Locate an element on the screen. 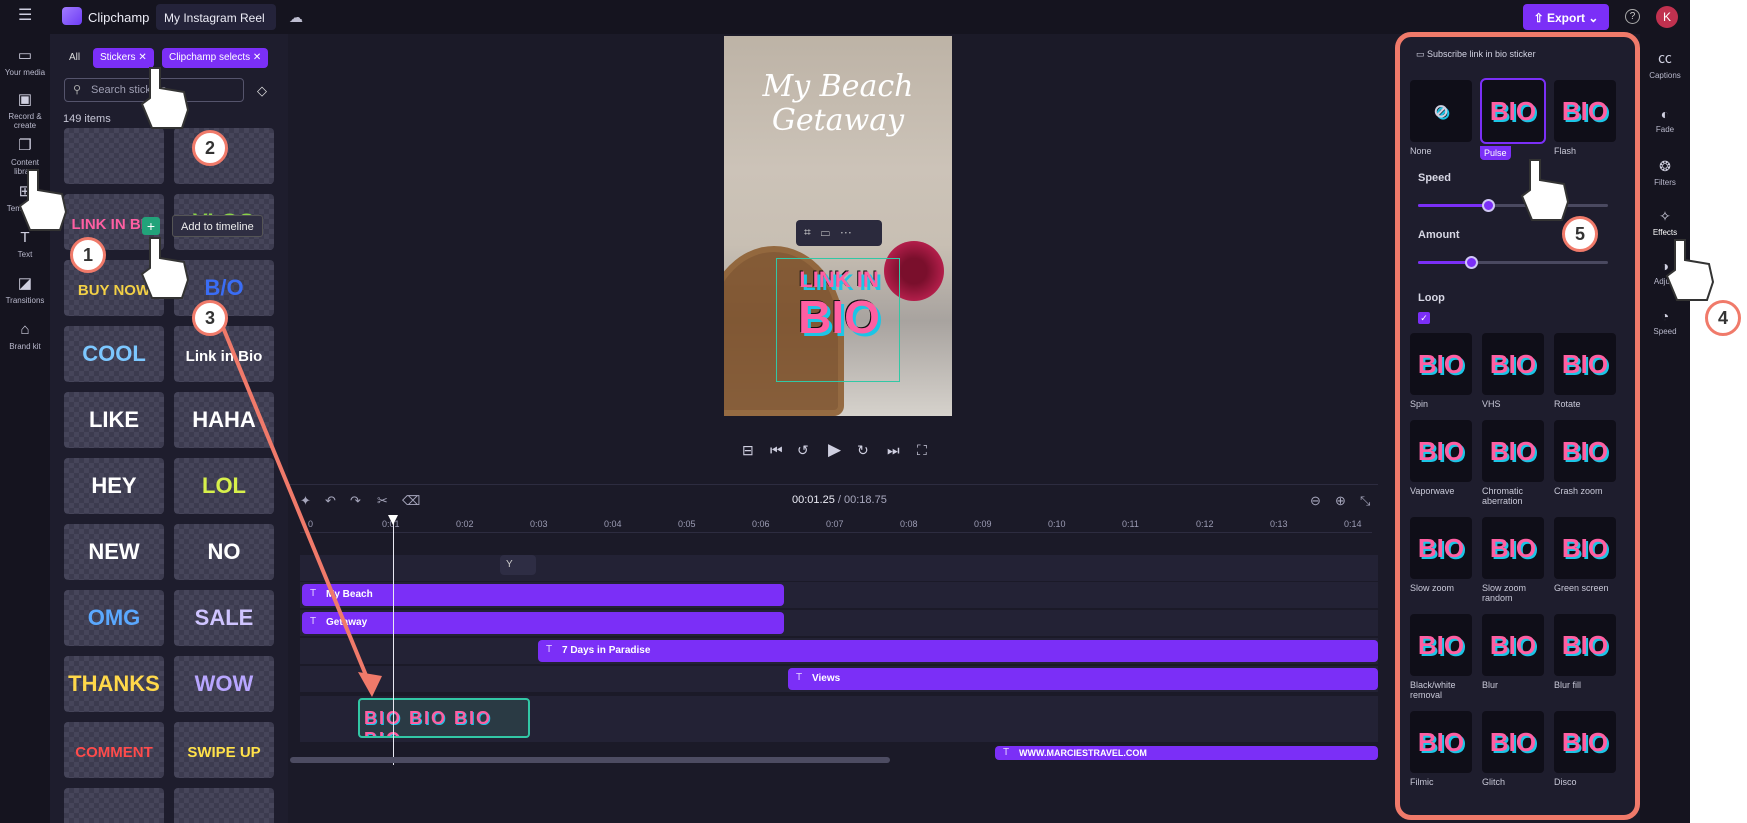 This screenshot has height=823, width=1747. step-badge-1: 1 is located at coordinates (88, 255).